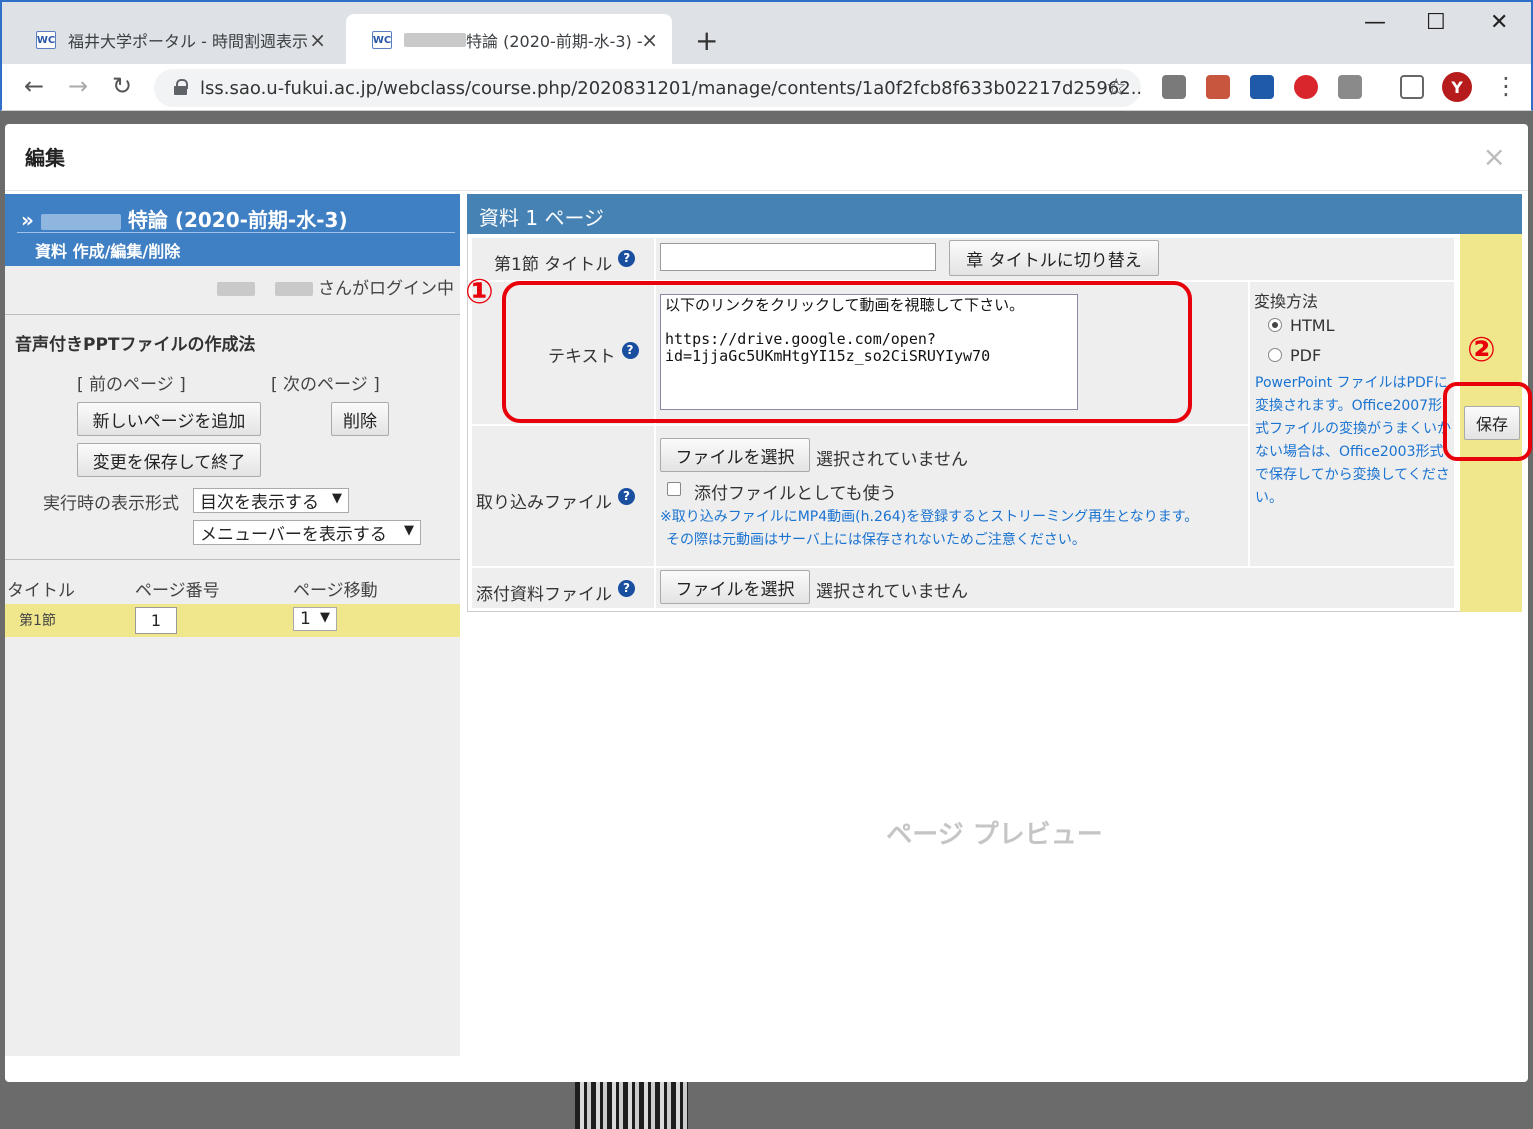  Describe the element at coordinates (34, 86) in the screenshot. I see `back-icon: ←` at that location.